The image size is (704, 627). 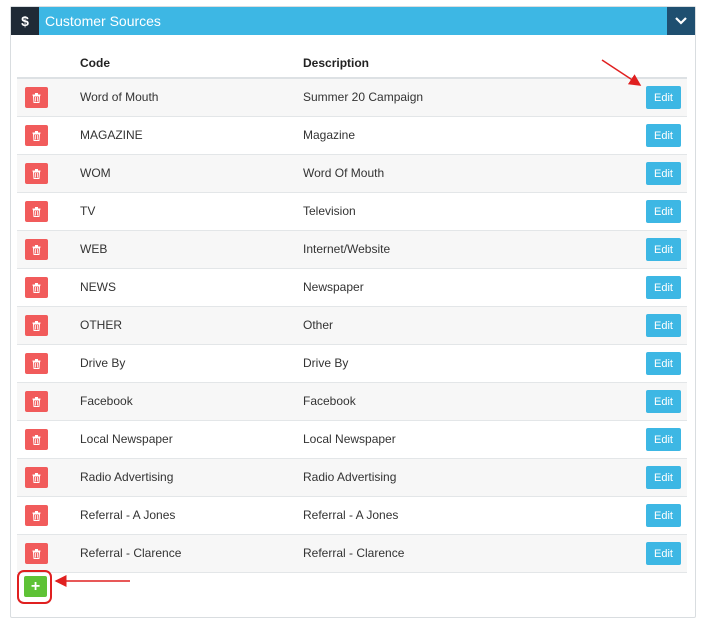 I want to click on table-row: OTHER Other Edit, so click(x=352, y=326).